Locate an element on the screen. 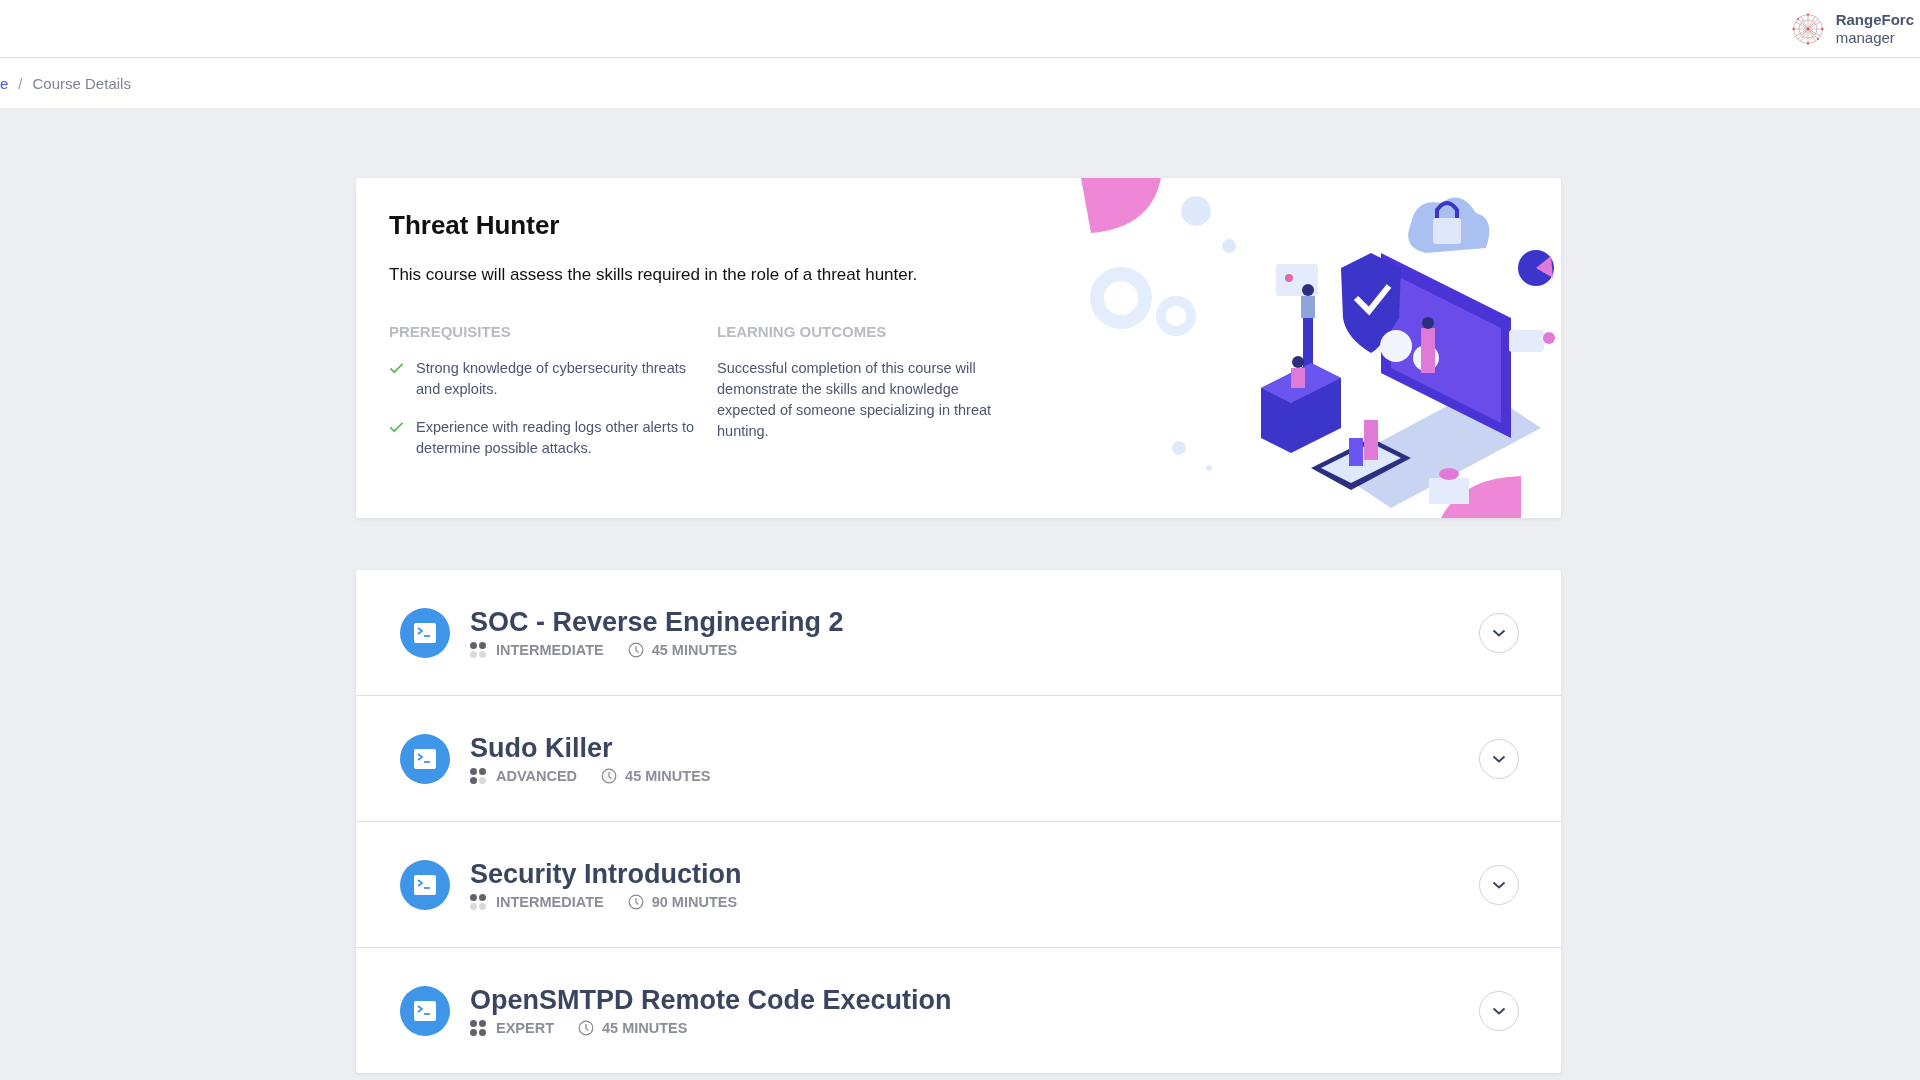  module-title: OpenSMTPD Remote Code Execution is located at coordinates (711, 1000).